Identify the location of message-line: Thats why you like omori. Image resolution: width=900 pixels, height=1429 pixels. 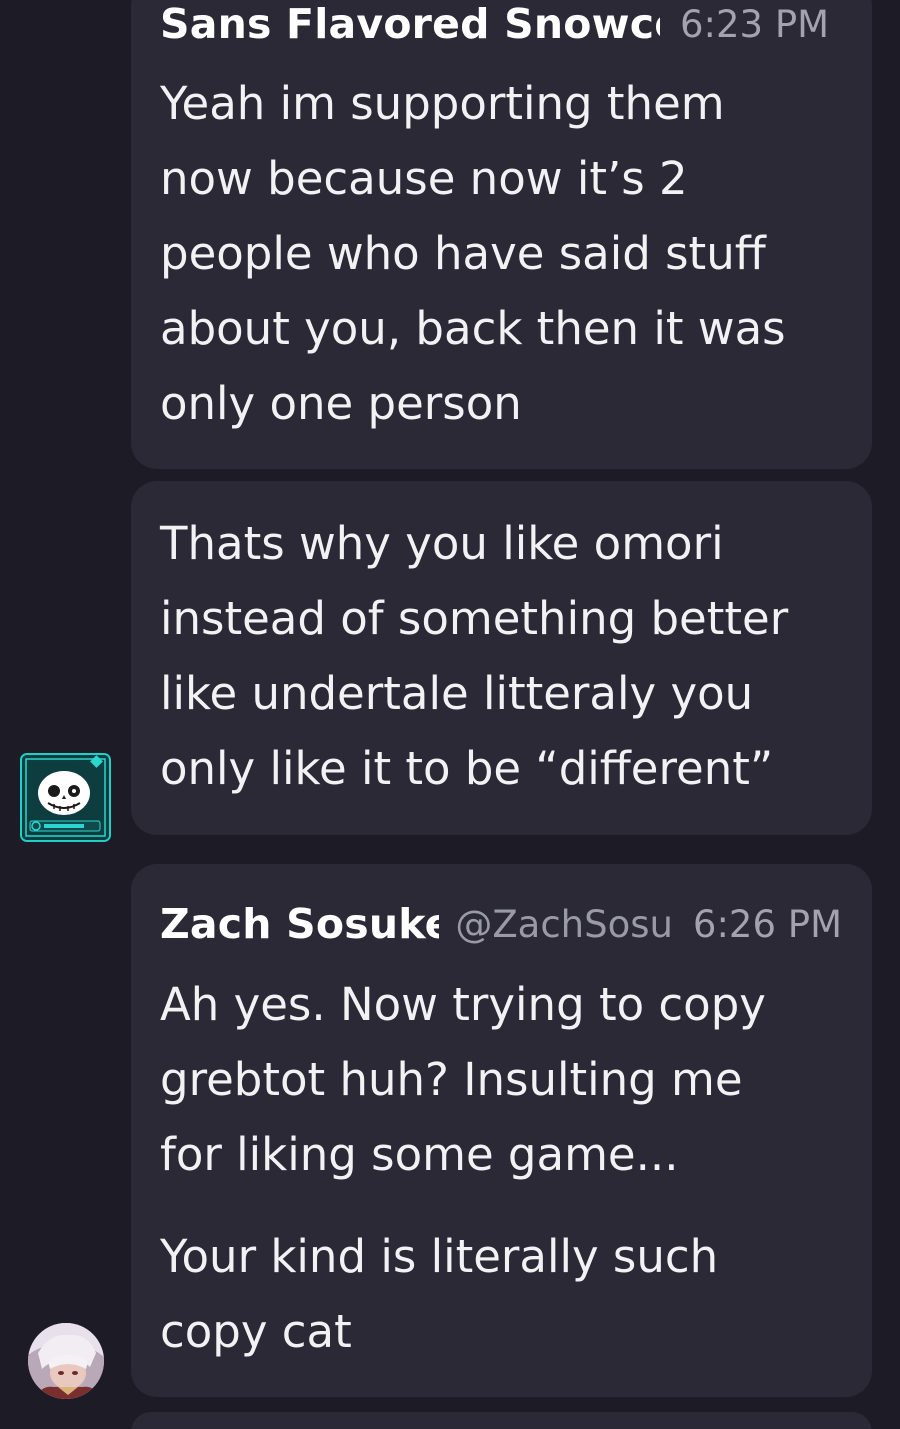
(442, 543).